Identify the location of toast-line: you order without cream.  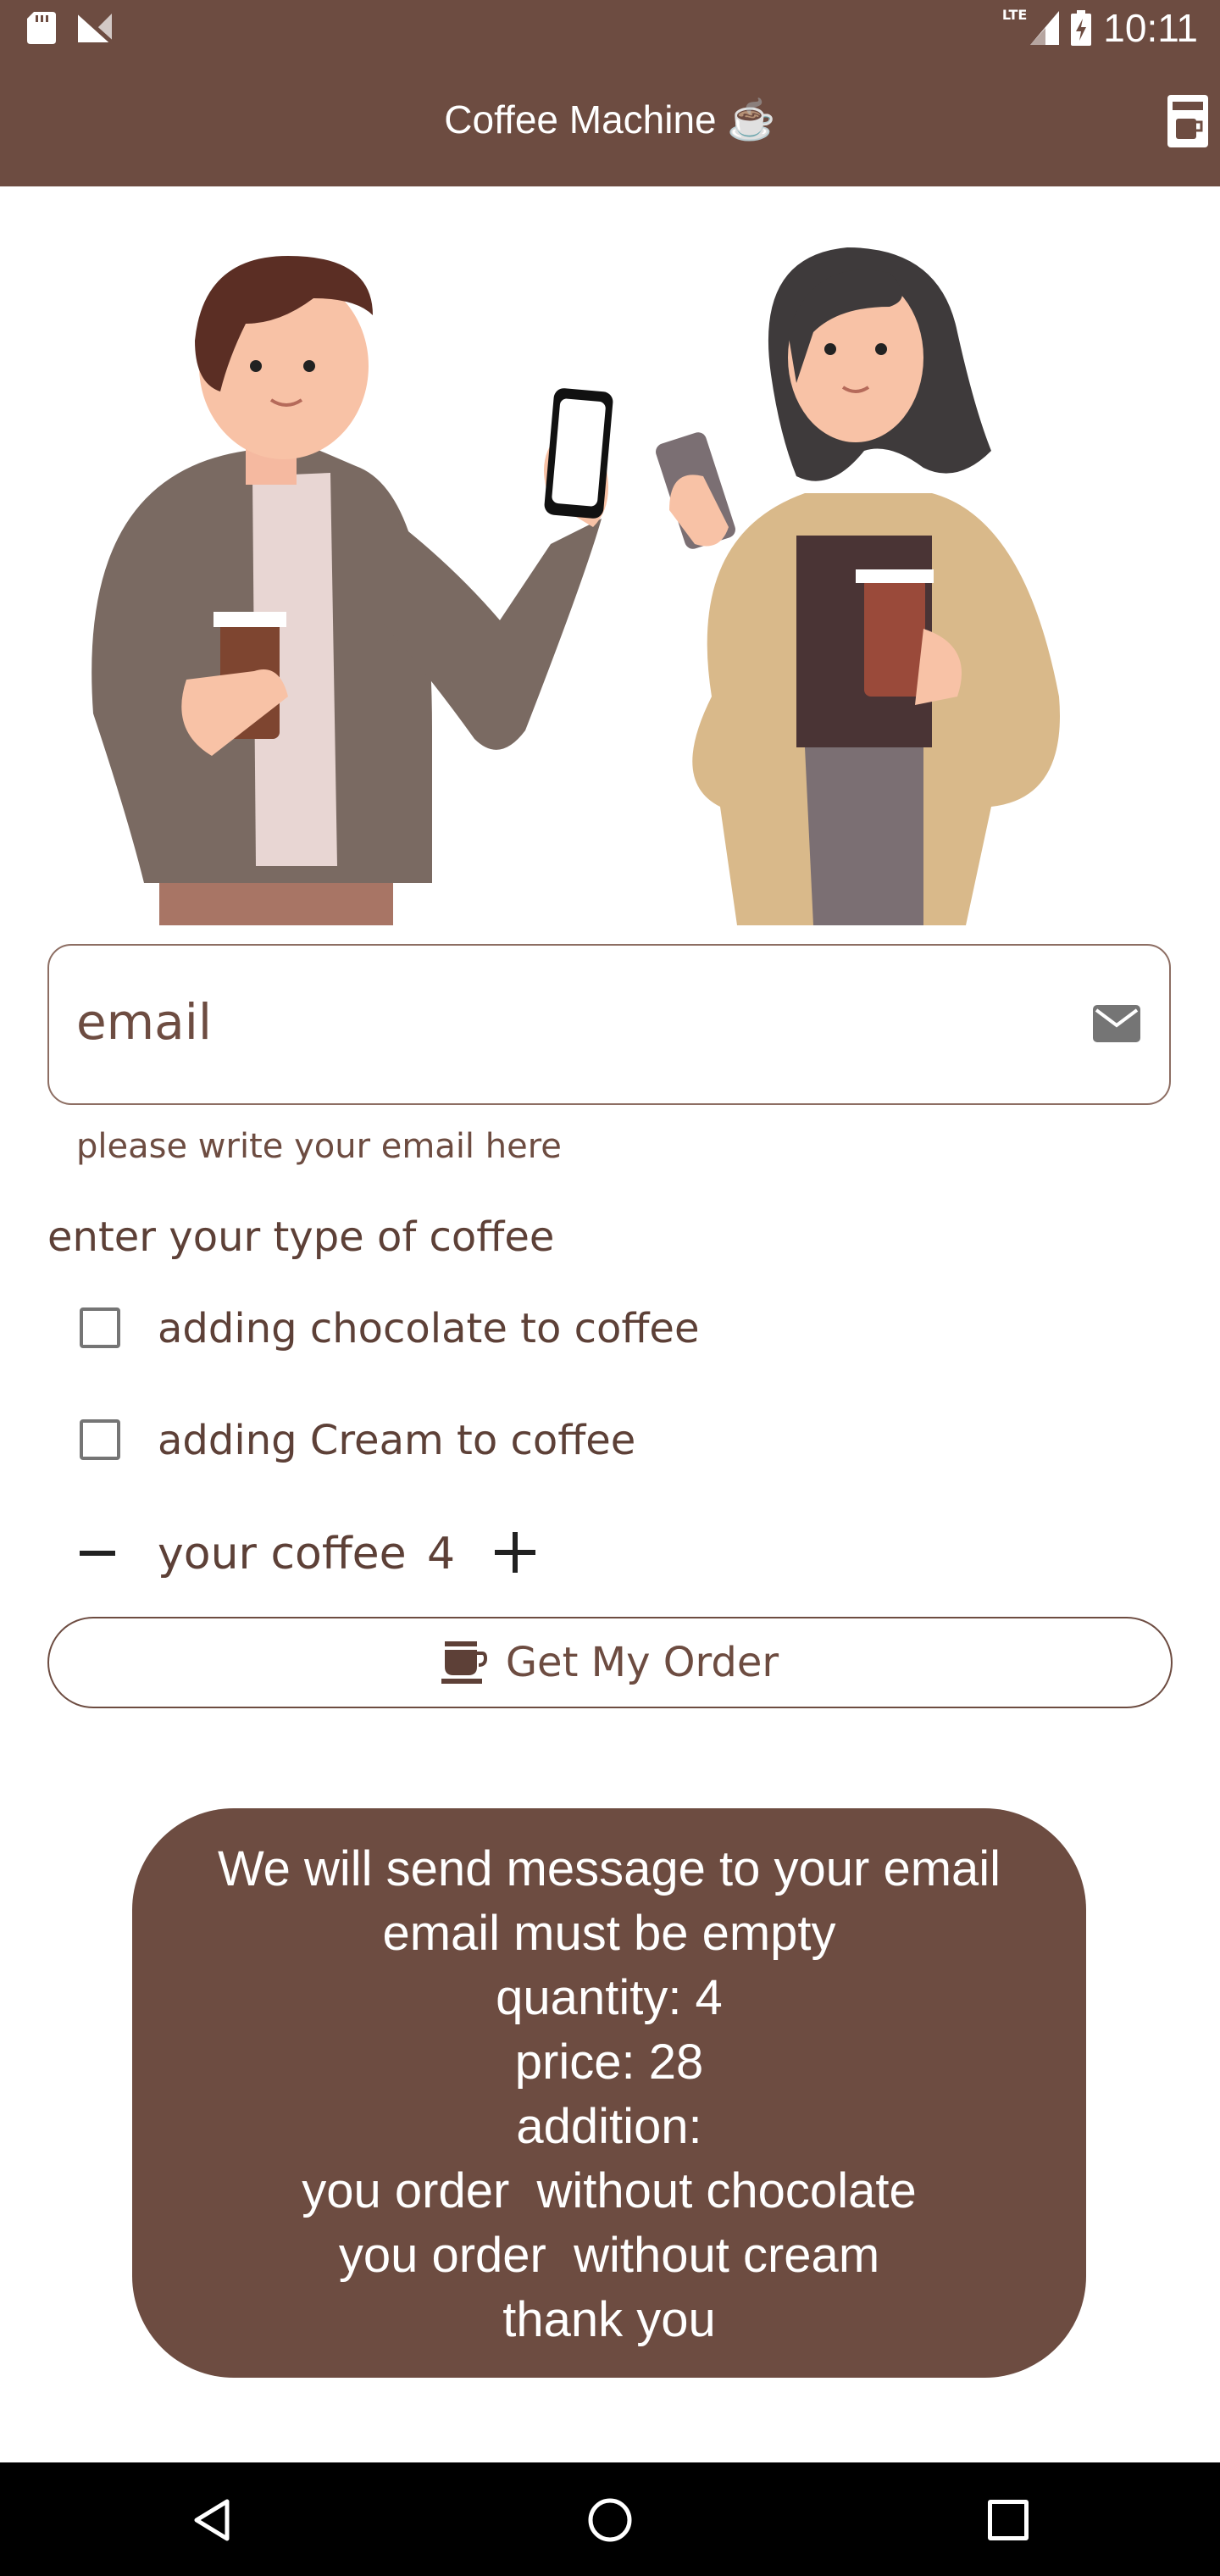
(609, 2255).